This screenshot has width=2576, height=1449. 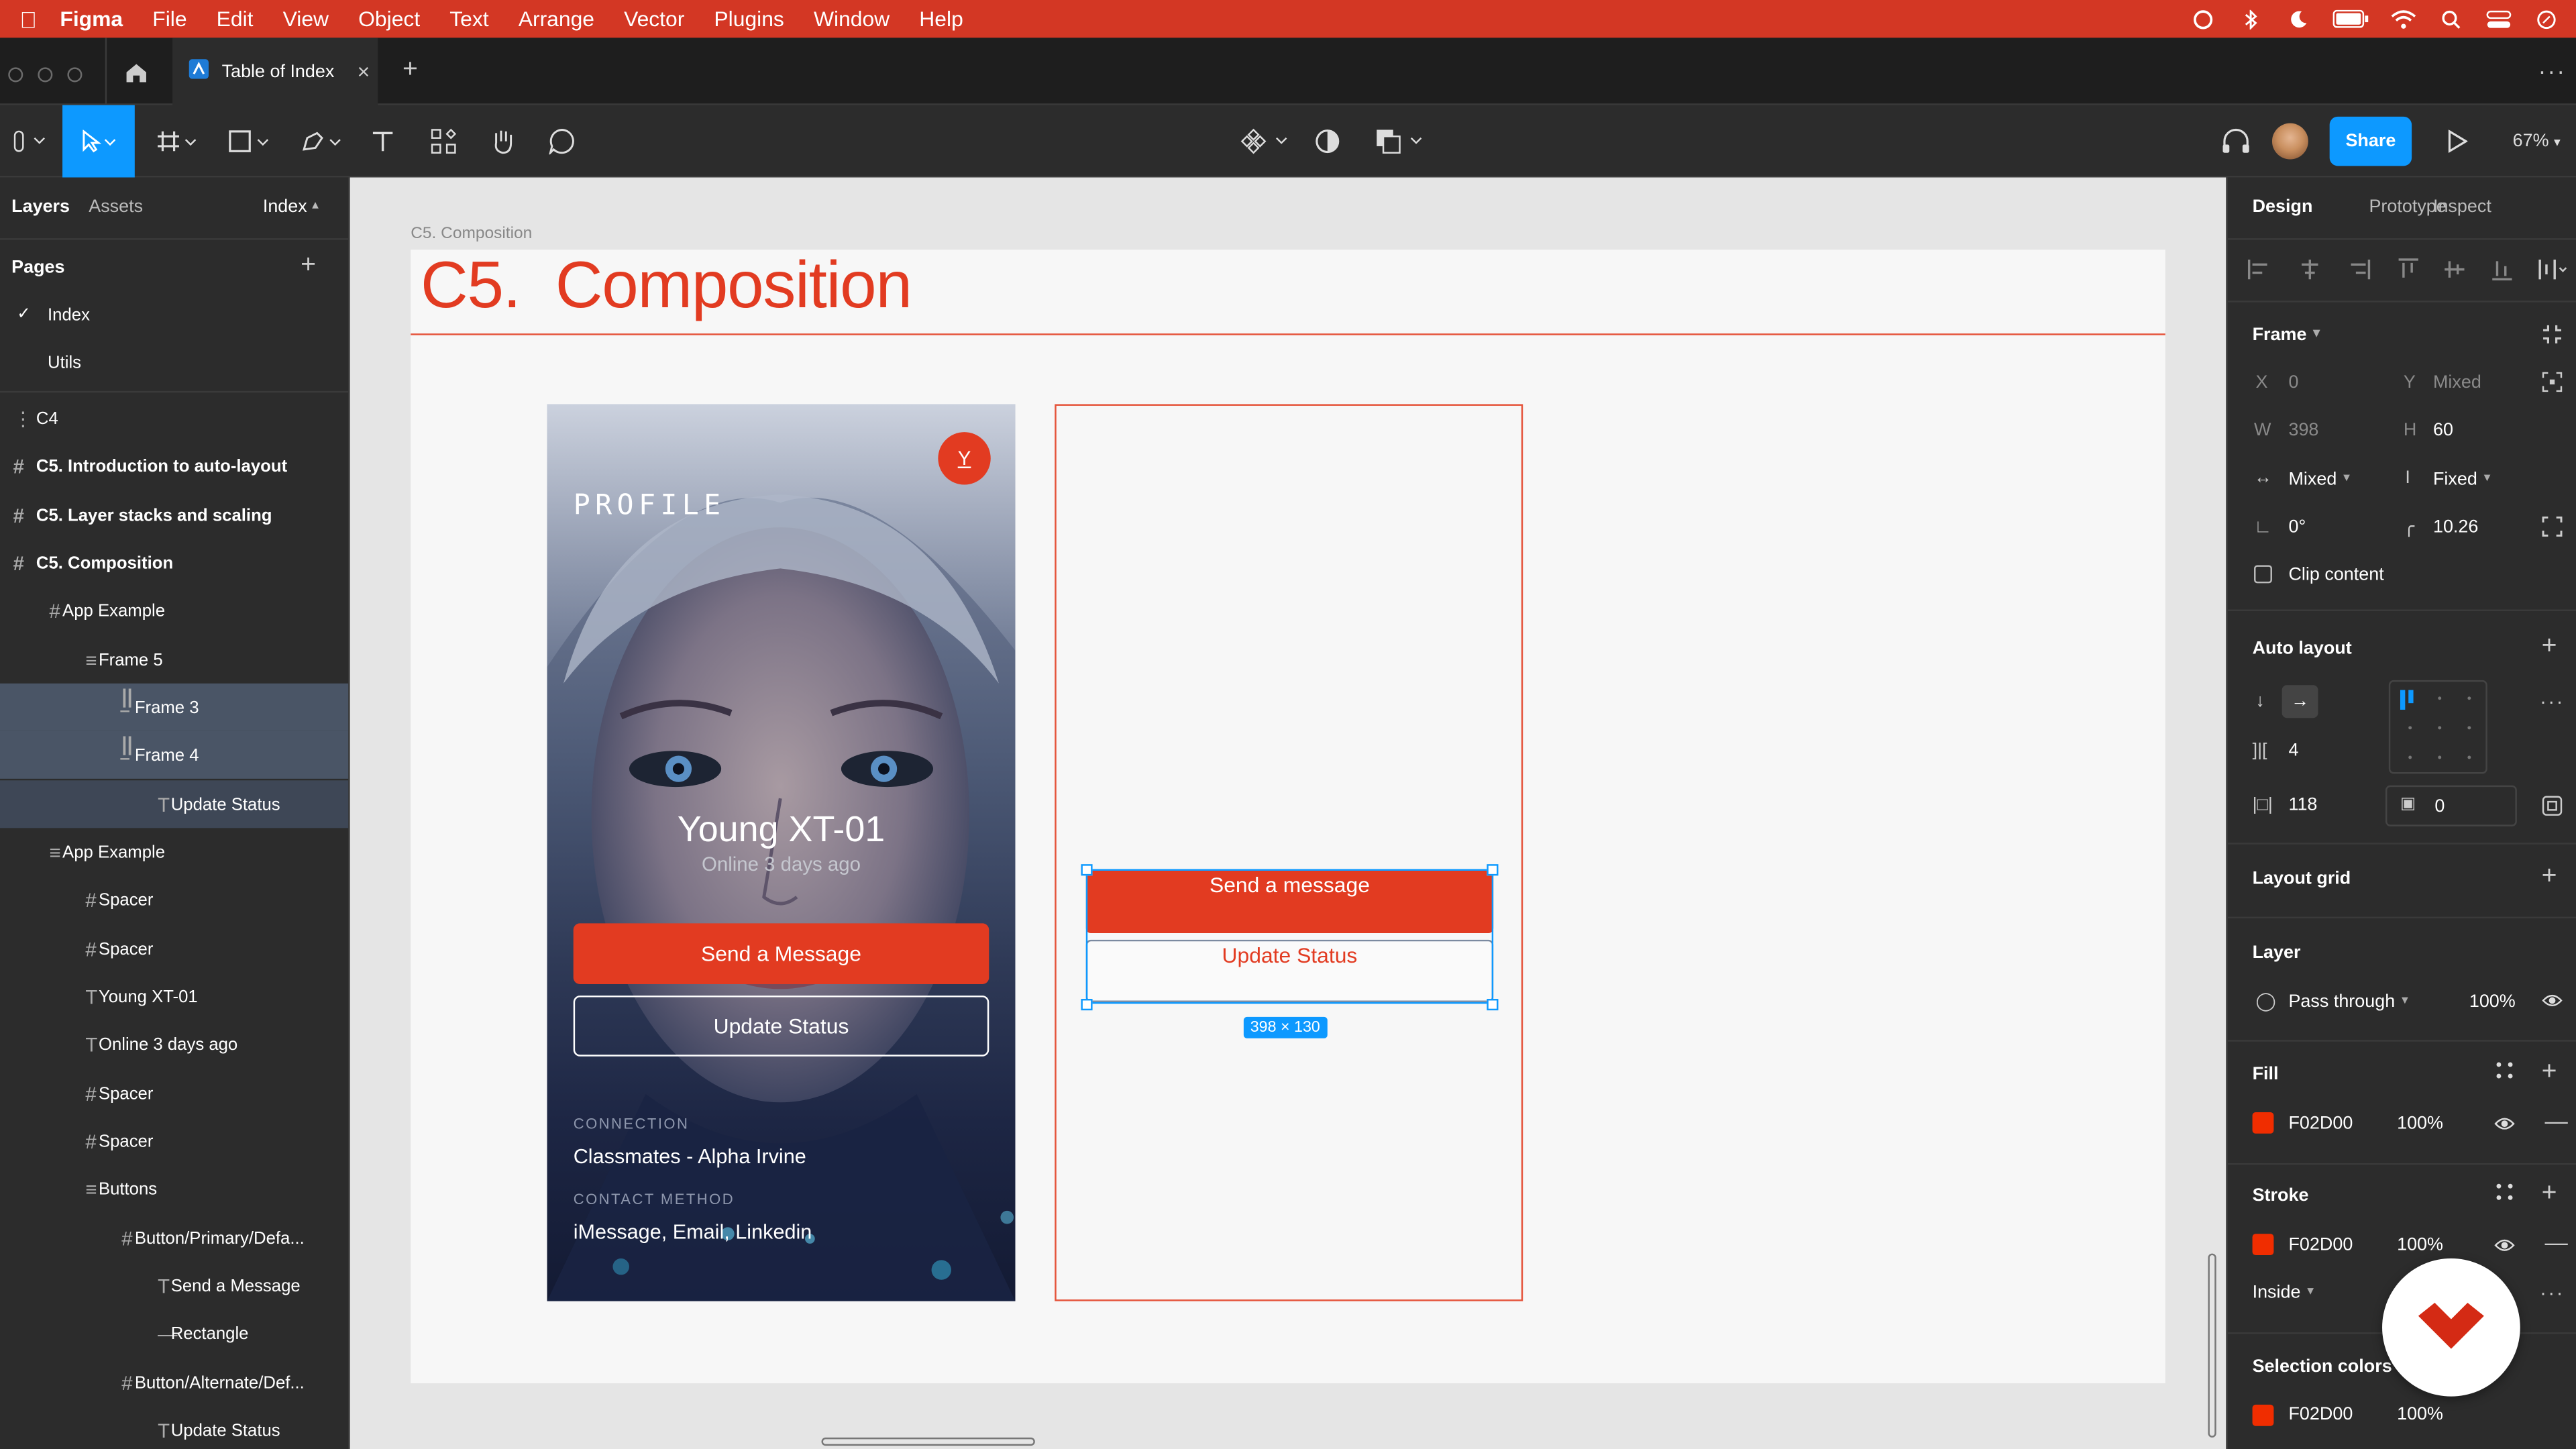 What do you see at coordinates (2236, 141) in the screenshot?
I see `audio-headphones-icon` at bounding box center [2236, 141].